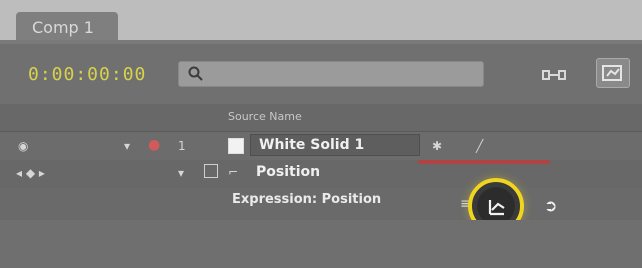  Describe the element at coordinates (195, 73) in the screenshot. I see `search-icon` at that location.